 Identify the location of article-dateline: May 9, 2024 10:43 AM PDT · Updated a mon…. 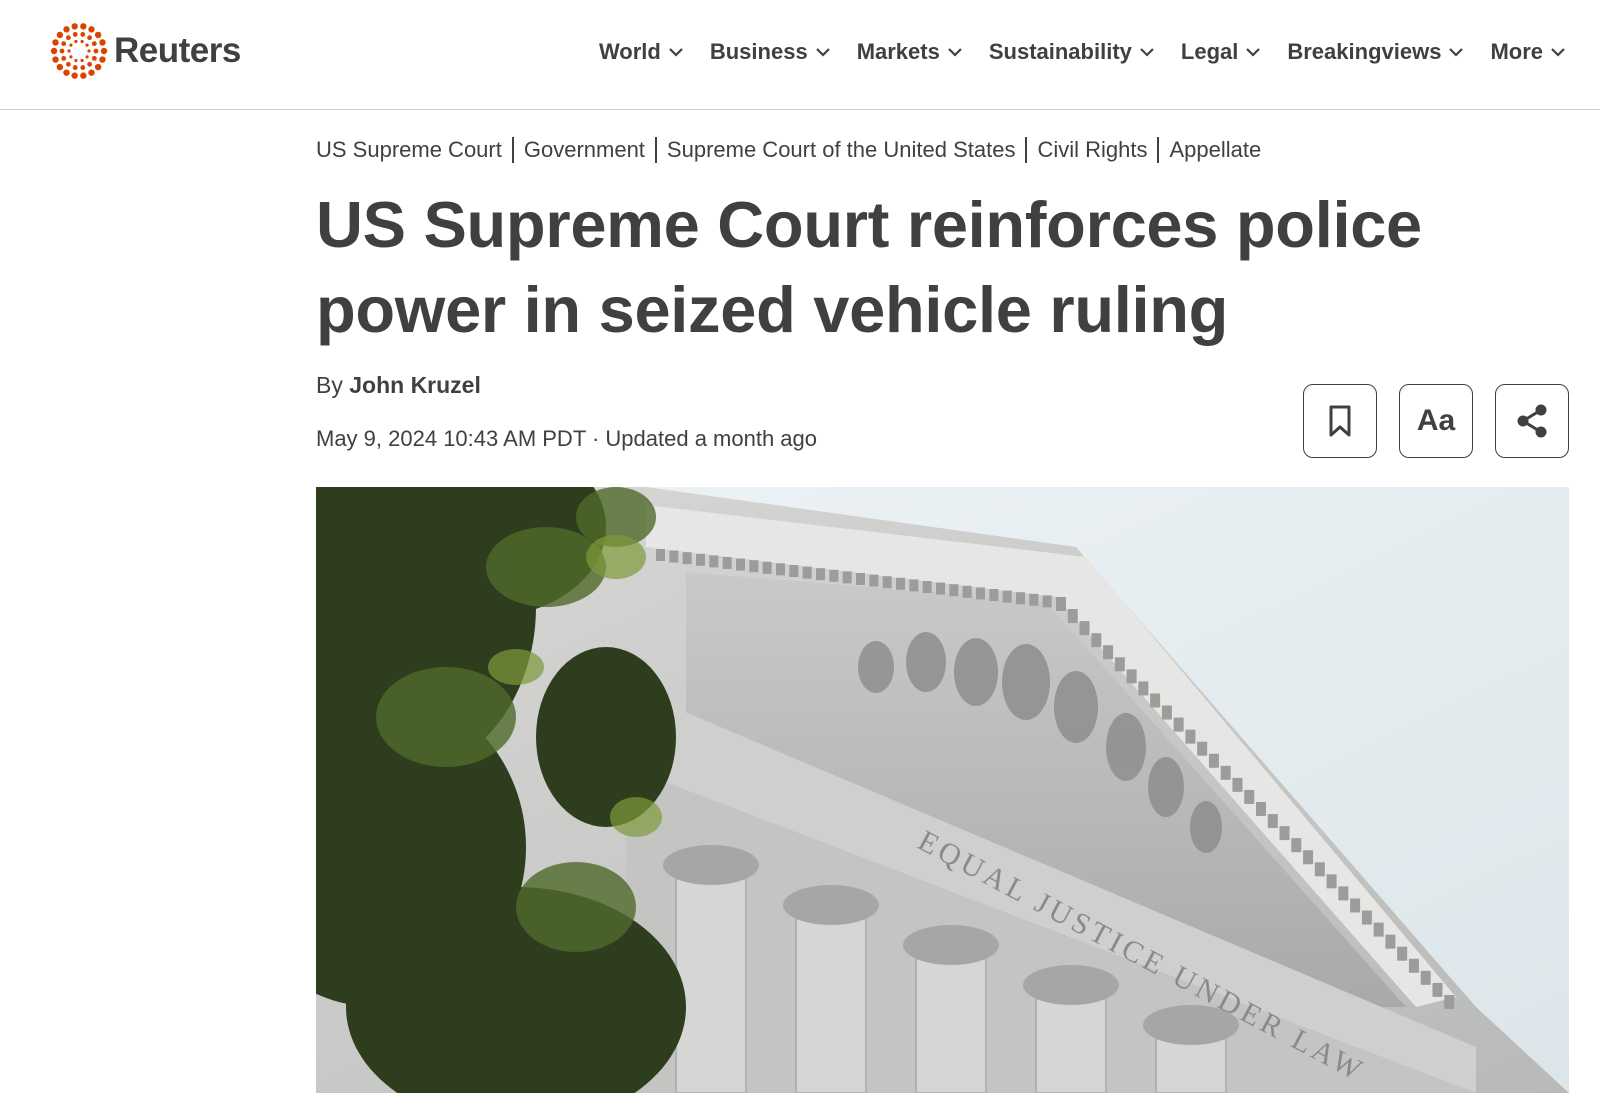
(567, 438).